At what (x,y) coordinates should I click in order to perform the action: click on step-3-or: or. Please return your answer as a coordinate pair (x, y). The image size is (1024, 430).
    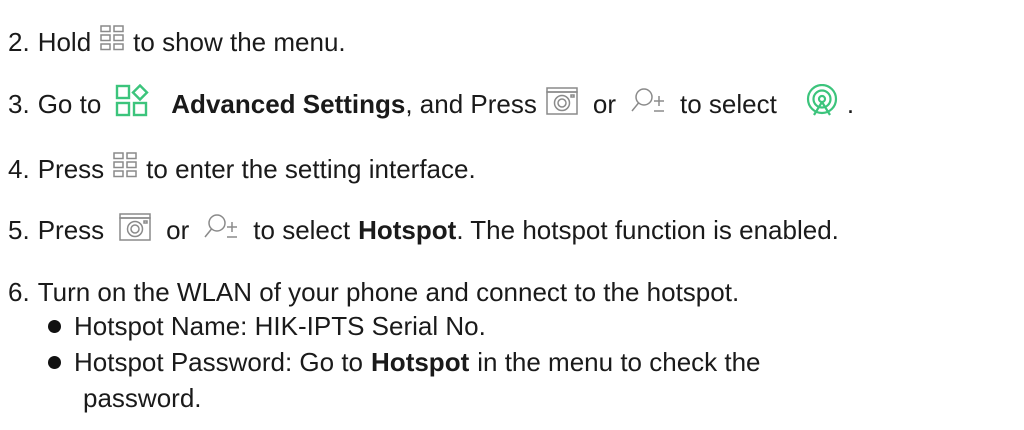
    Looking at the image, I should click on (604, 103).